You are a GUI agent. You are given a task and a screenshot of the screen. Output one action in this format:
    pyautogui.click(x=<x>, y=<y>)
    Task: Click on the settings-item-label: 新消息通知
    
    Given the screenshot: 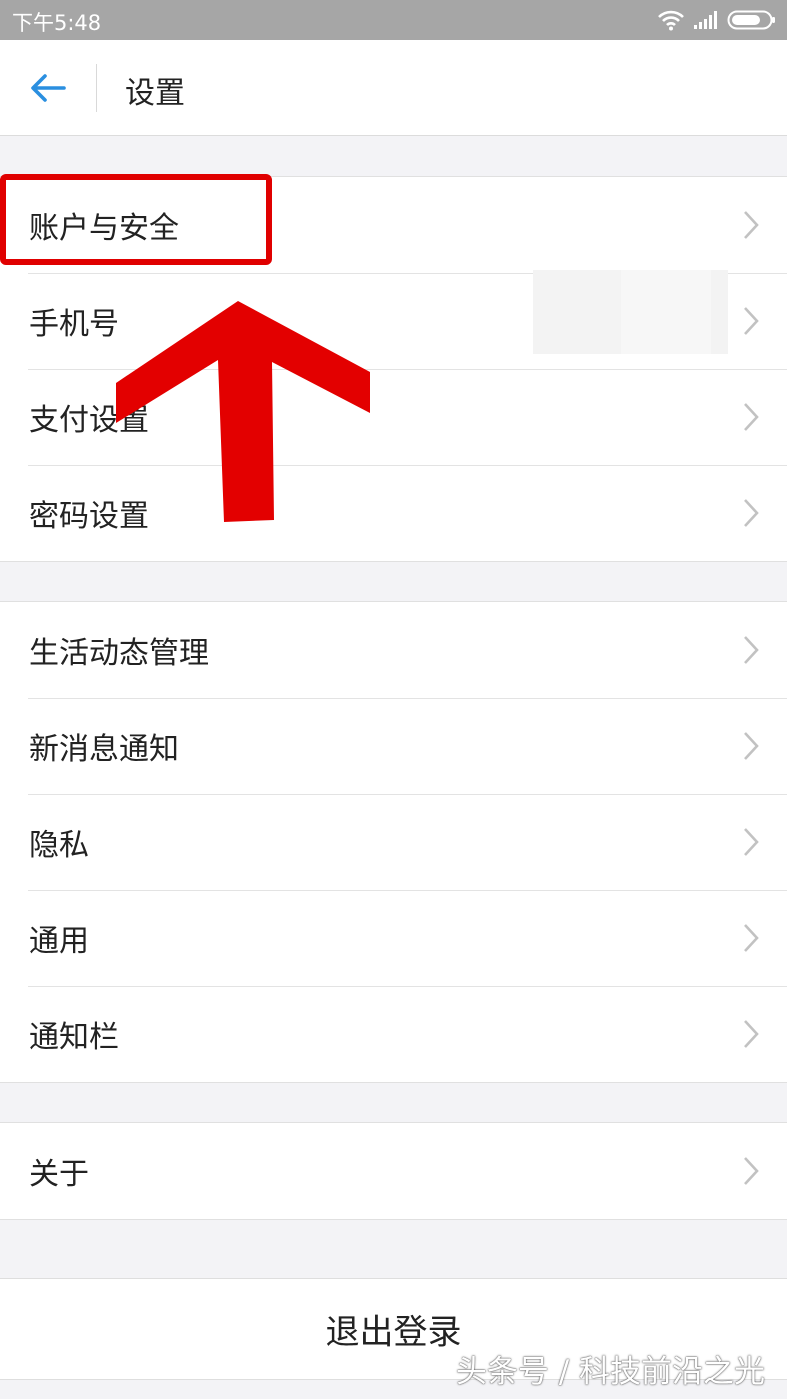 What is the action you would take?
    pyautogui.click(x=104, y=749)
    